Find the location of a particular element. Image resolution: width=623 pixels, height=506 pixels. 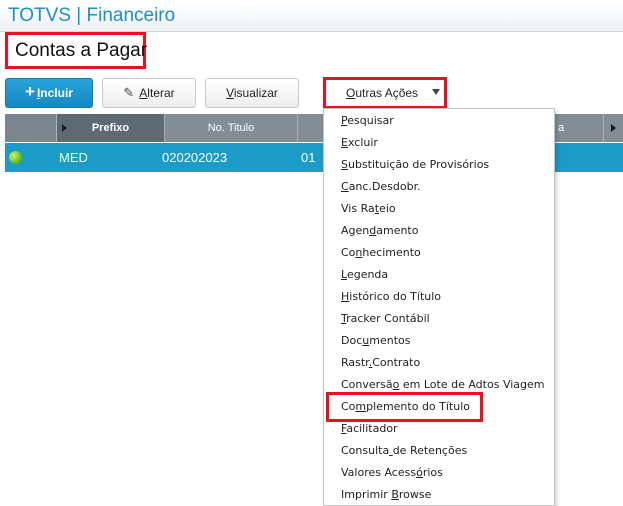

menu-item-tracker-contabil: Tracker Contábil is located at coordinates (385, 318).